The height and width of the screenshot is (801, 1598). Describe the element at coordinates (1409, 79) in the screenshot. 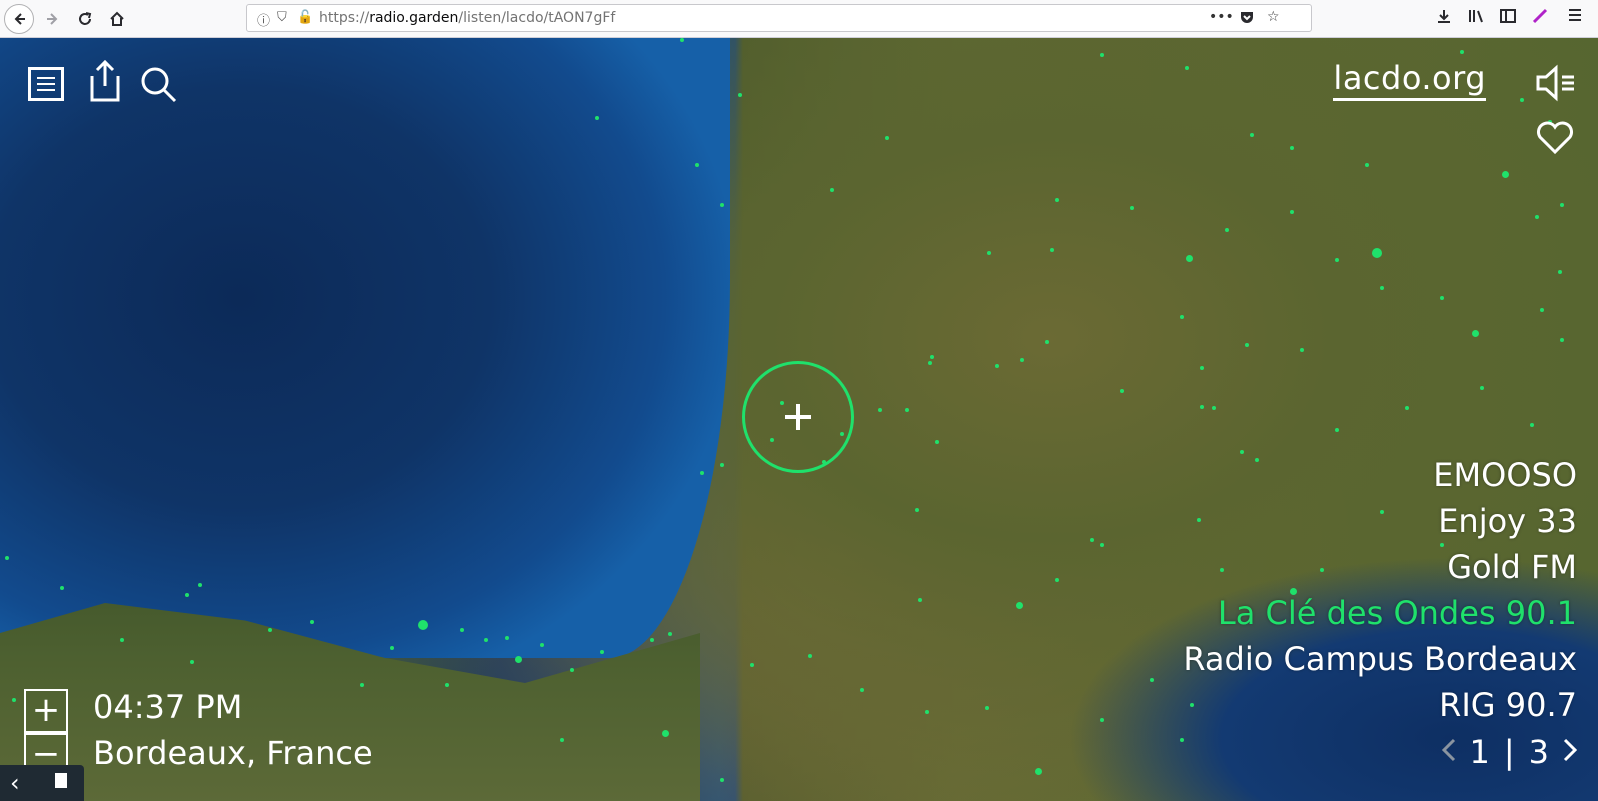

I see `station-website-link: lacdo.org` at that location.